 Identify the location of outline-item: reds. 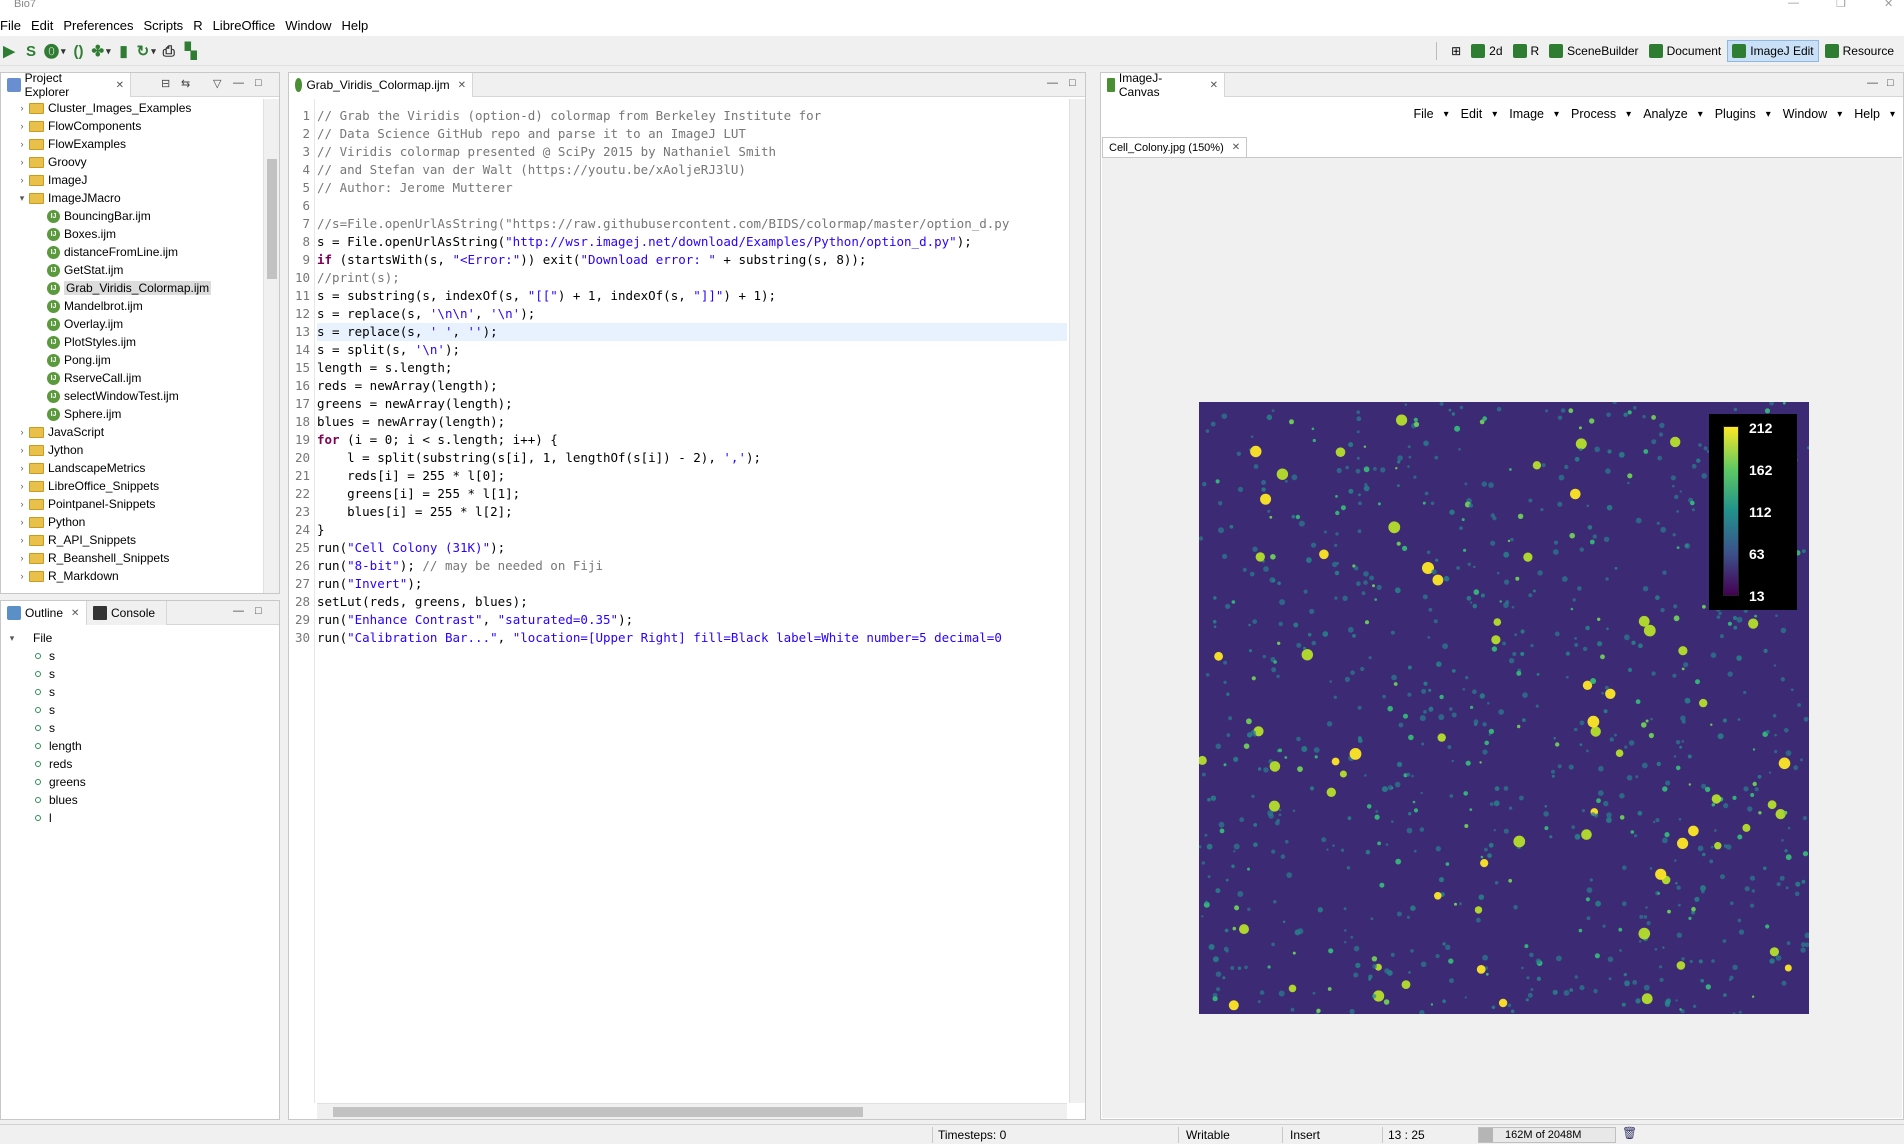
(53, 764).